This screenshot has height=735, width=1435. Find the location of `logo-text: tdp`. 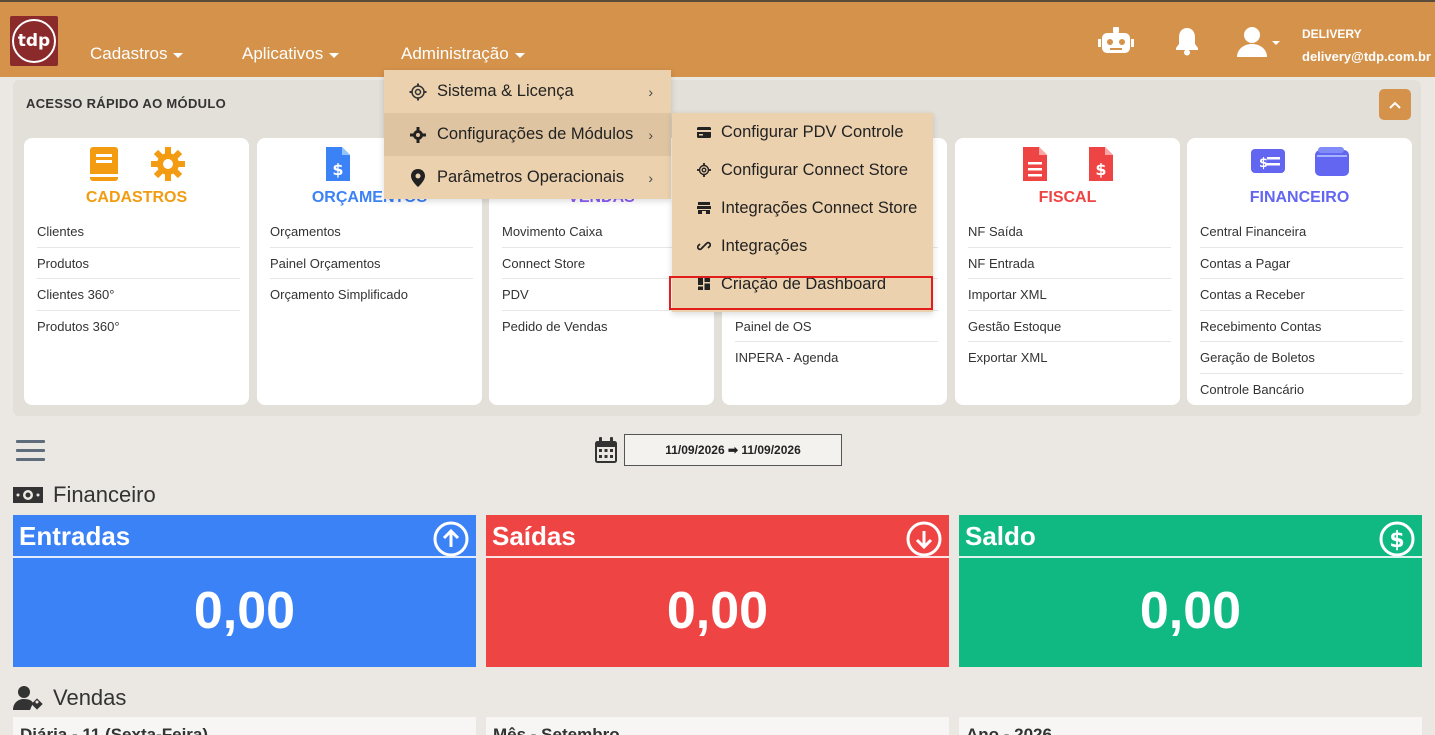

logo-text: tdp is located at coordinates (34, 41).